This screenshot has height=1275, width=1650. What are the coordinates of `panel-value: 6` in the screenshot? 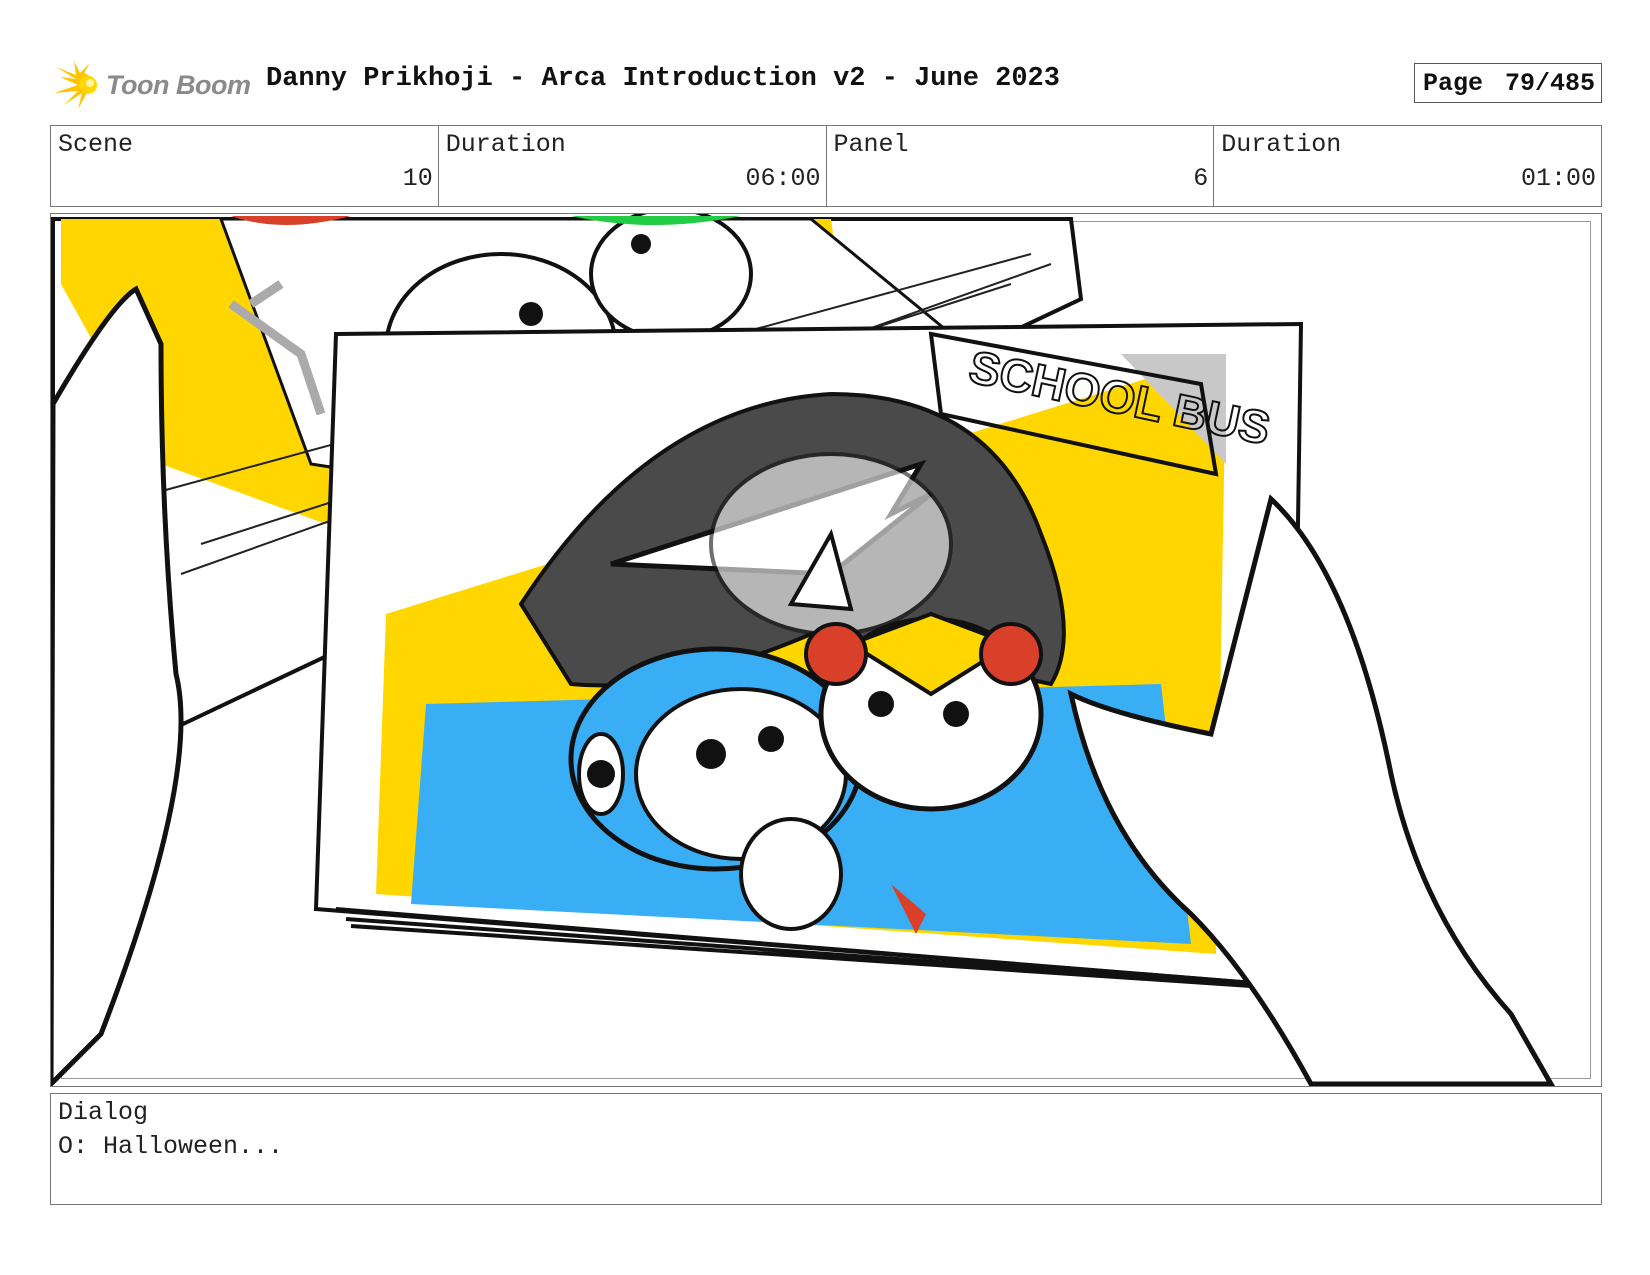 It's located at (1201, 178).